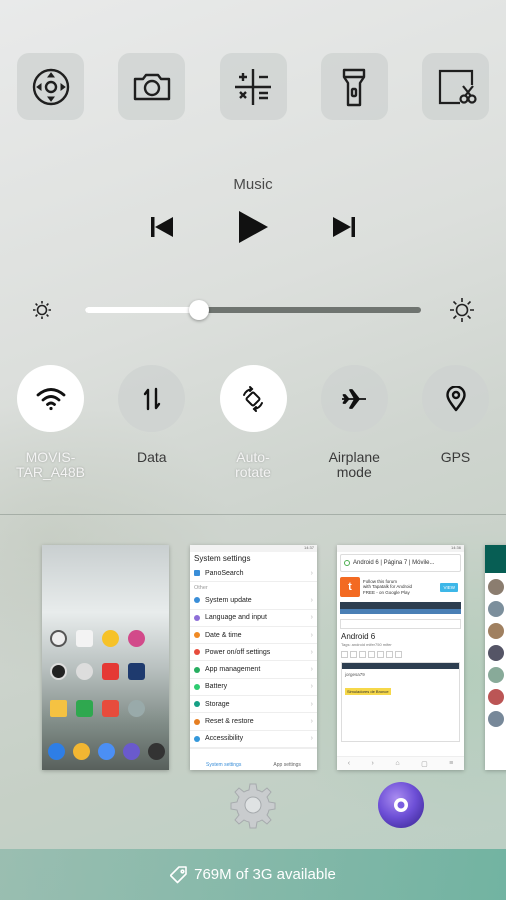 This screenshot has height=900, width=506. What do you see at coordinates (105, 657) in the screenshot?
I see `recent-card-home` at bounding box center [105, 657].